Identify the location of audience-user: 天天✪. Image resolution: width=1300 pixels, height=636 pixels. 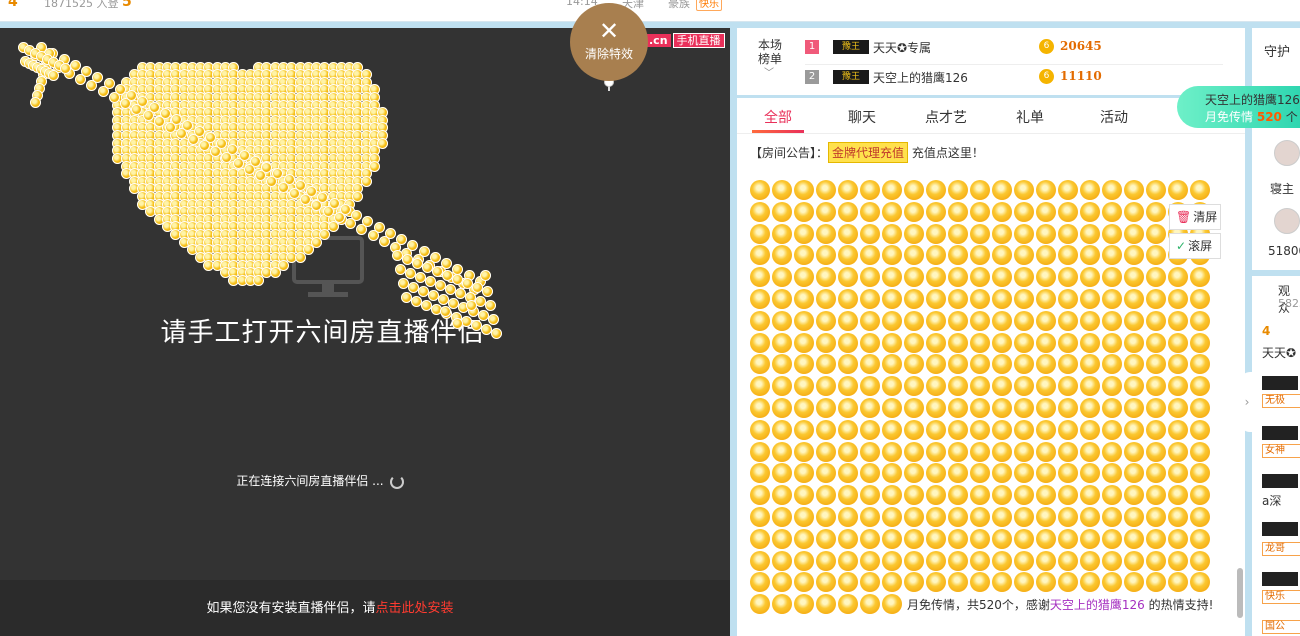
(1279, 352).